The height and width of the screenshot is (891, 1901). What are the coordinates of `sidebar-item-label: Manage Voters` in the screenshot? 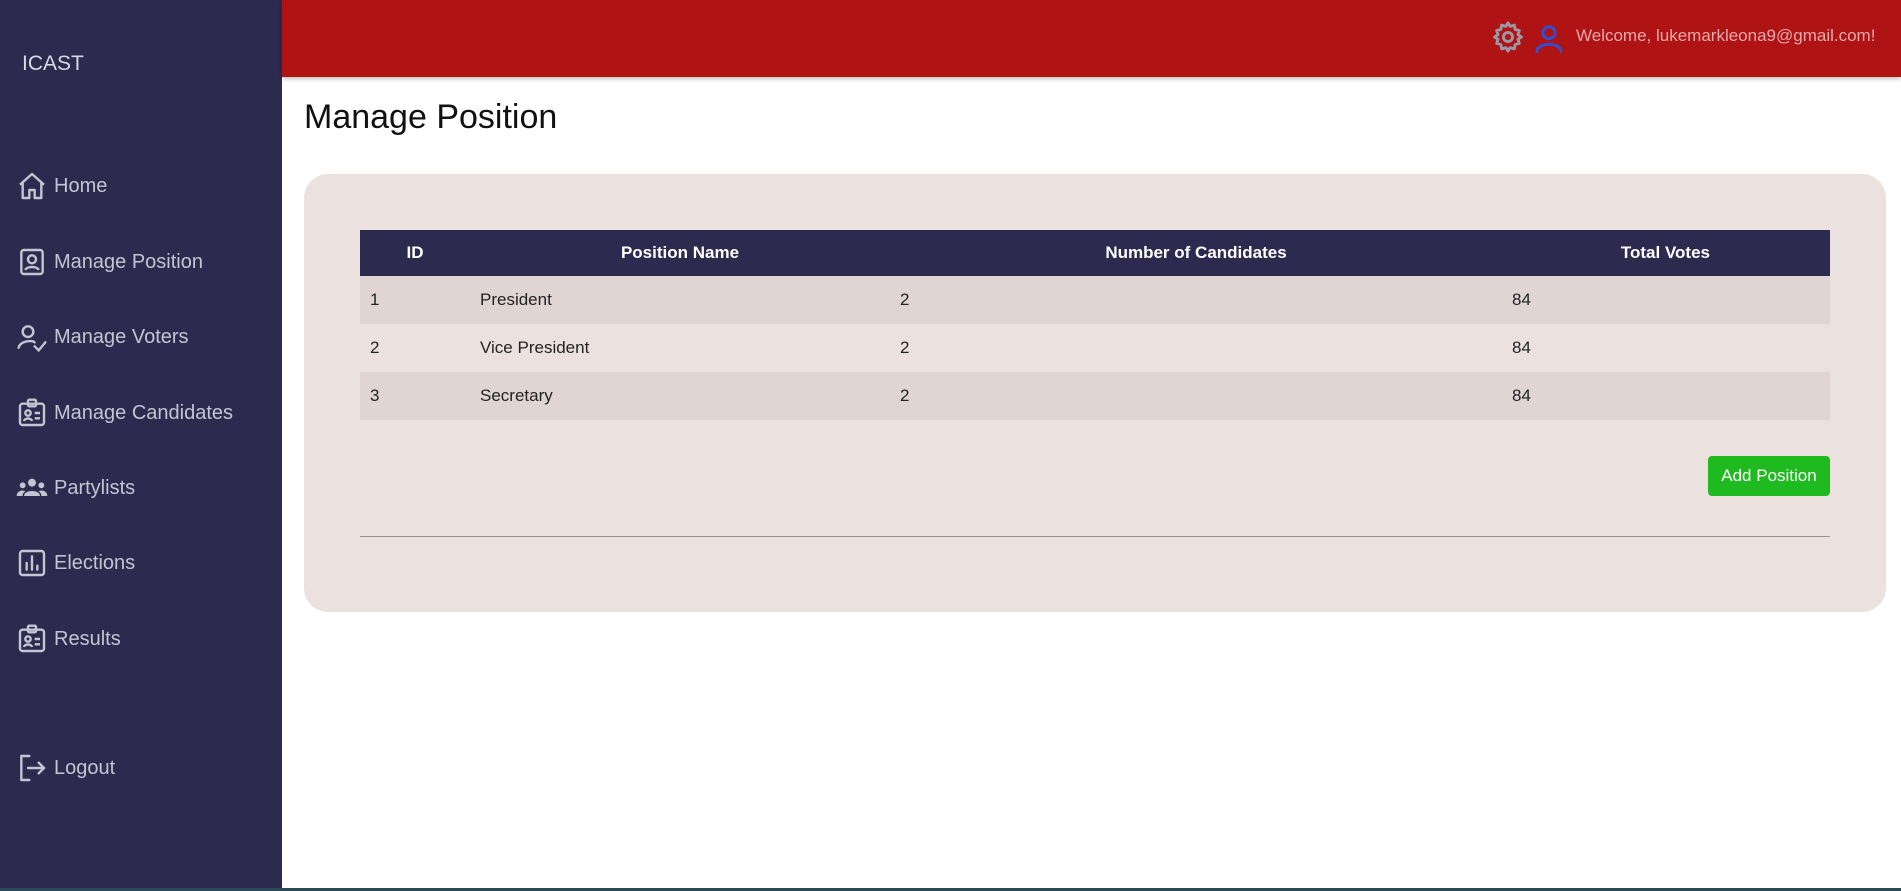 It's located at (121, 336).